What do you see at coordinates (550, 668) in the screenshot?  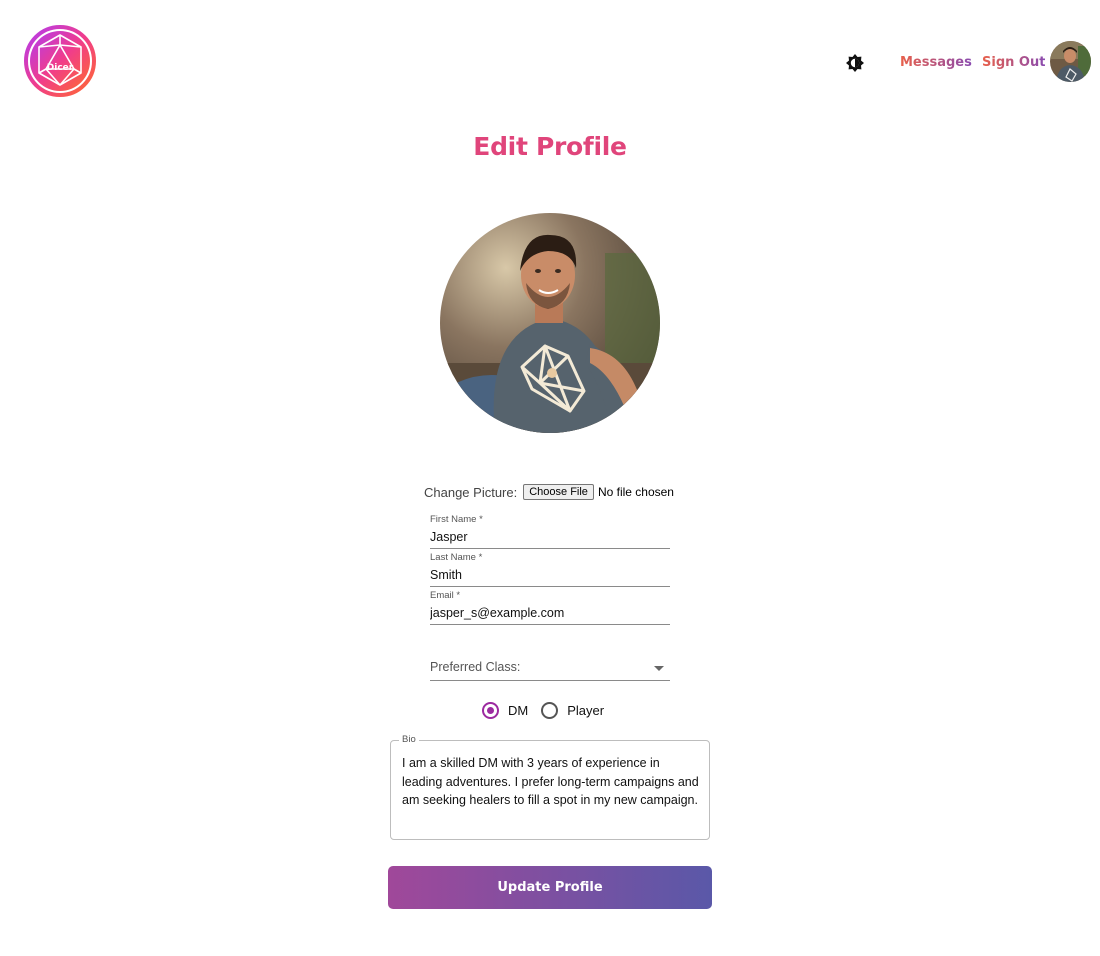 I see `preferred-class-select: Preferred Class:` at bounding box center [550, 668].